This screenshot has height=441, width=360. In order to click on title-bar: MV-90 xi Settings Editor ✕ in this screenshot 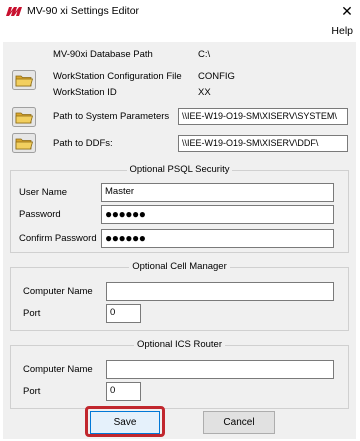, I will do `click(180, 12)`.